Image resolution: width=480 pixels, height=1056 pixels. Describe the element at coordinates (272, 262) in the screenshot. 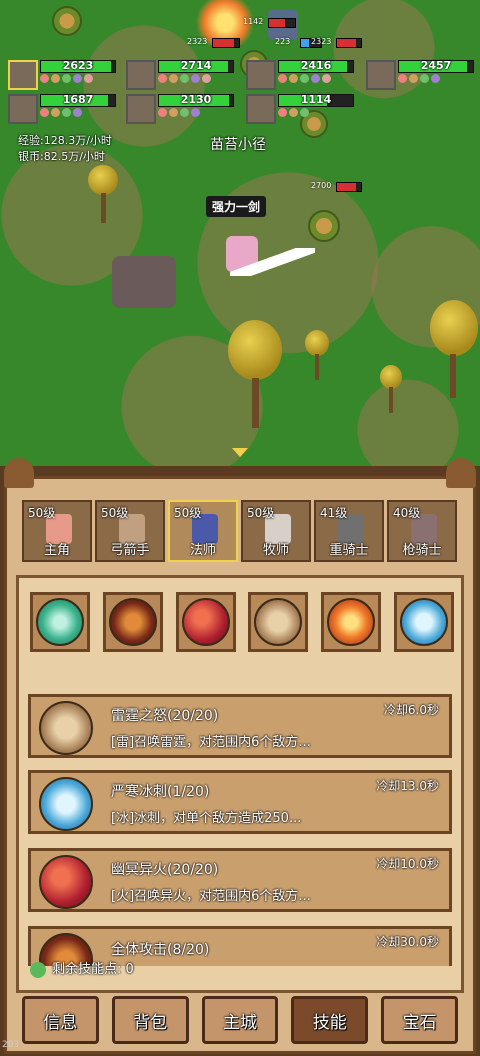

I see `slash-effect` at that location.